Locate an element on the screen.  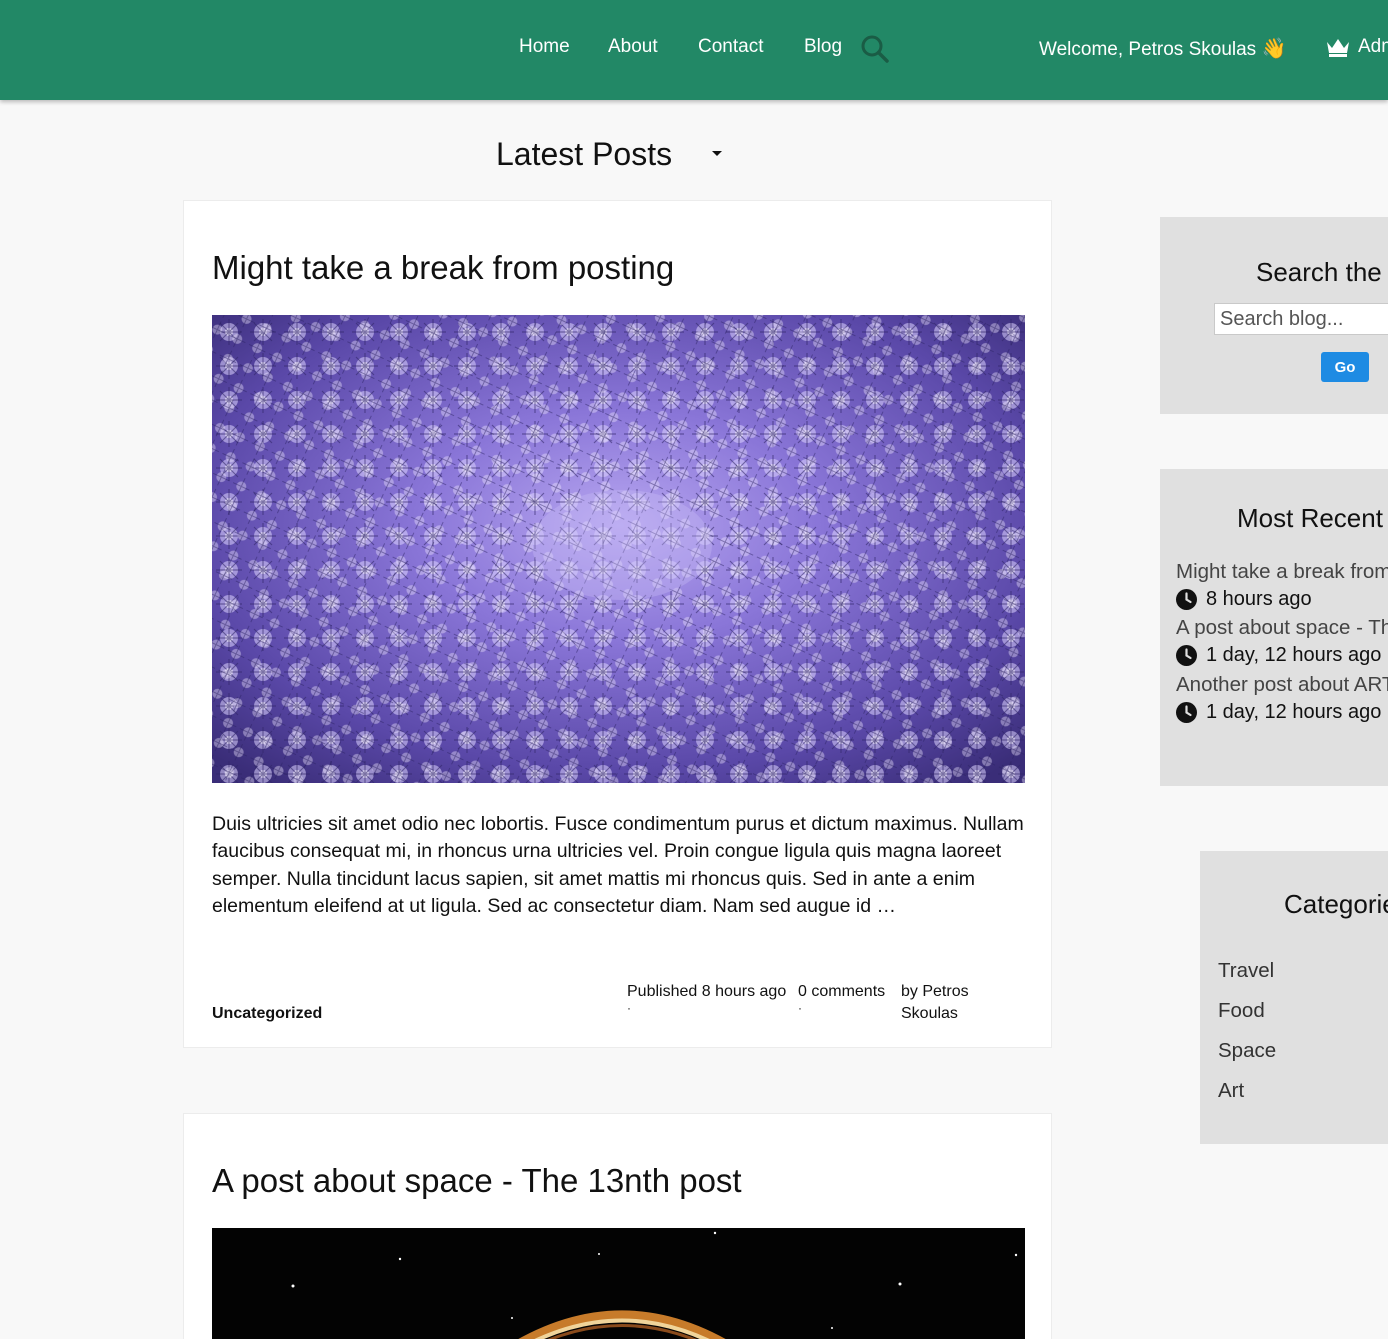
most-recent-title: Most Recent is located at coordinates (1310, 518).